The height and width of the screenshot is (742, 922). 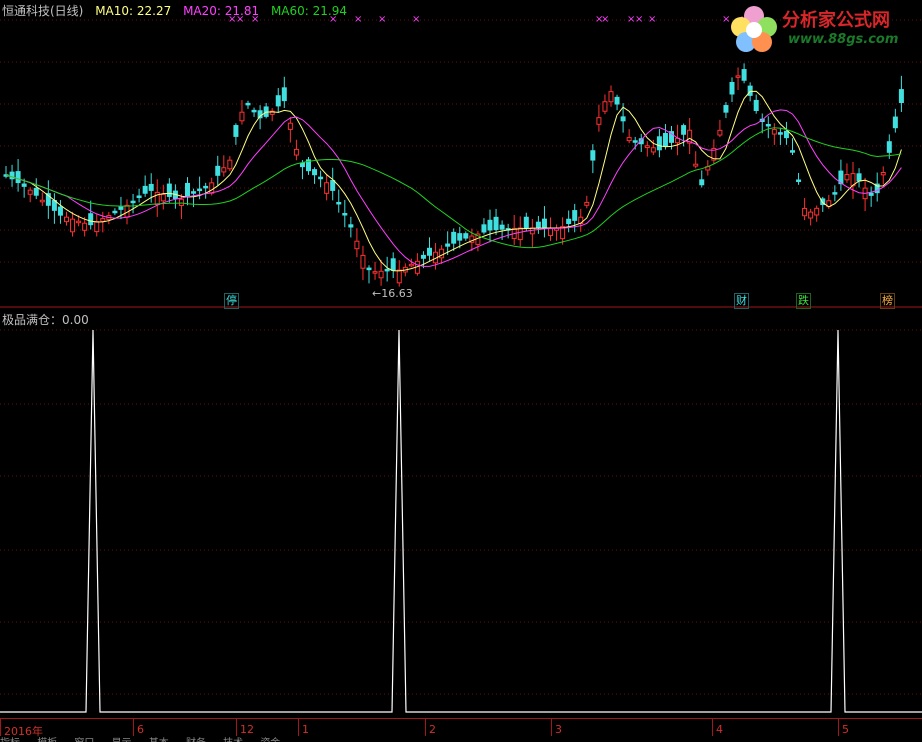 What do you see at coordinates (270, 740) in the screenshot?
I see `tab-7: 资金` at bounding box center [270, 740].